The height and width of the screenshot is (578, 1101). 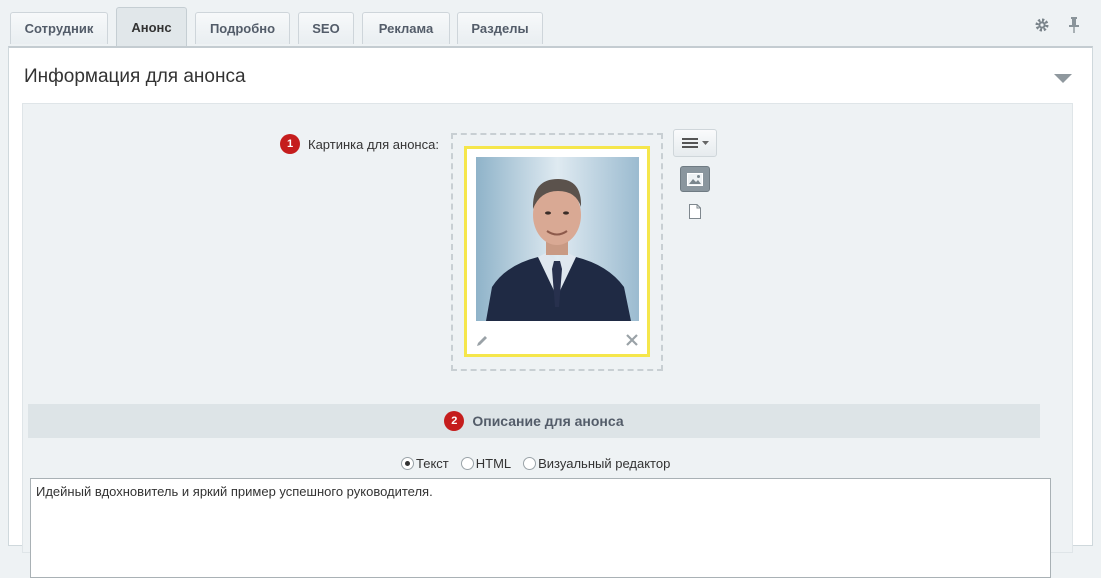 I want to click on pin-icon, so click(x=1074, y=25).